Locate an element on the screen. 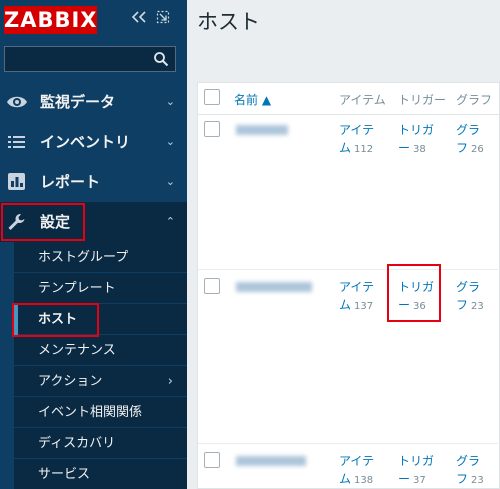 The height and width of the screenshot is (489, 500). search-icon is located at coordinates (161, 59).